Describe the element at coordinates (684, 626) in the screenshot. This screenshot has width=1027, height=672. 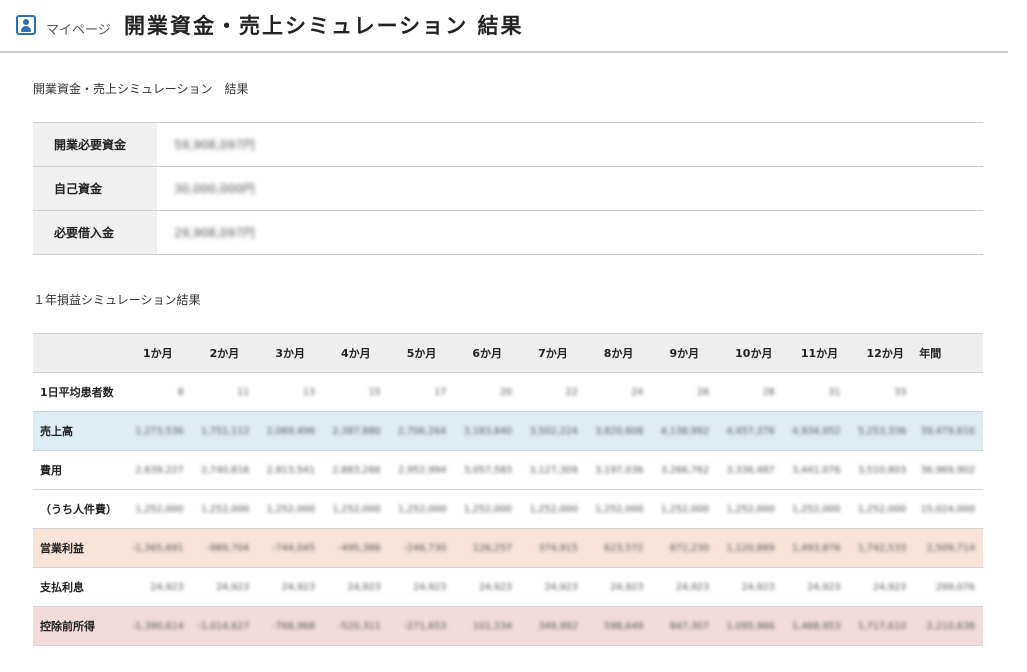
I see `table-cell: 847,307` at that location.